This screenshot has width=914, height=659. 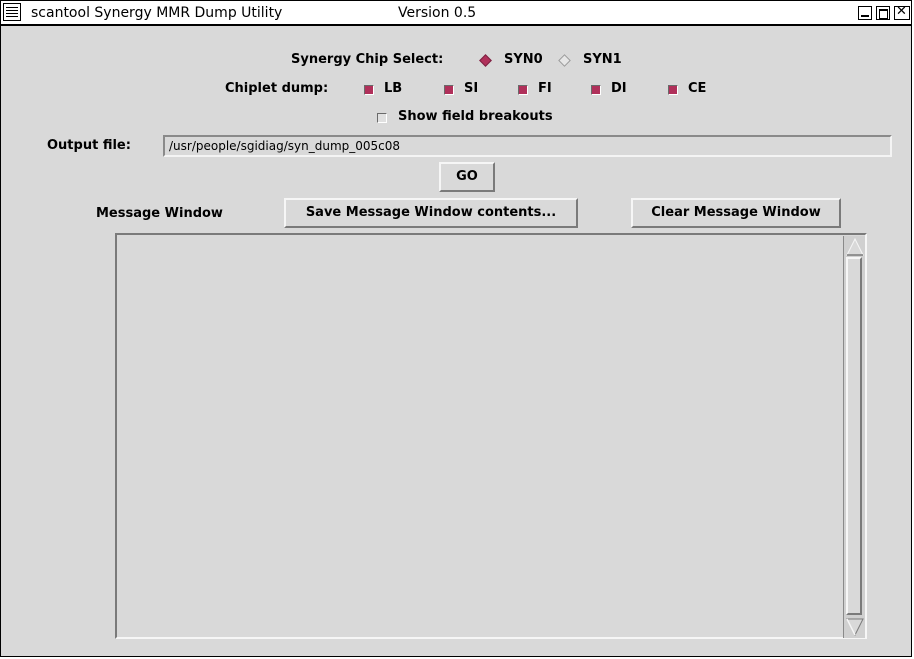 What do you see at coordinates (367, 59) in the screenshot?
I see `chip-select-label: Synergy Chip Select:` at bounding box center [367, 59].